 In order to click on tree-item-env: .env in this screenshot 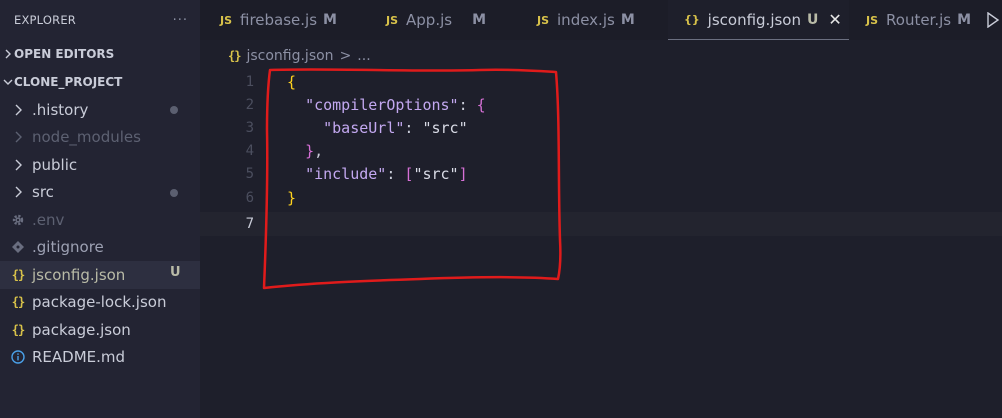, I will do `click(100, 220)`.